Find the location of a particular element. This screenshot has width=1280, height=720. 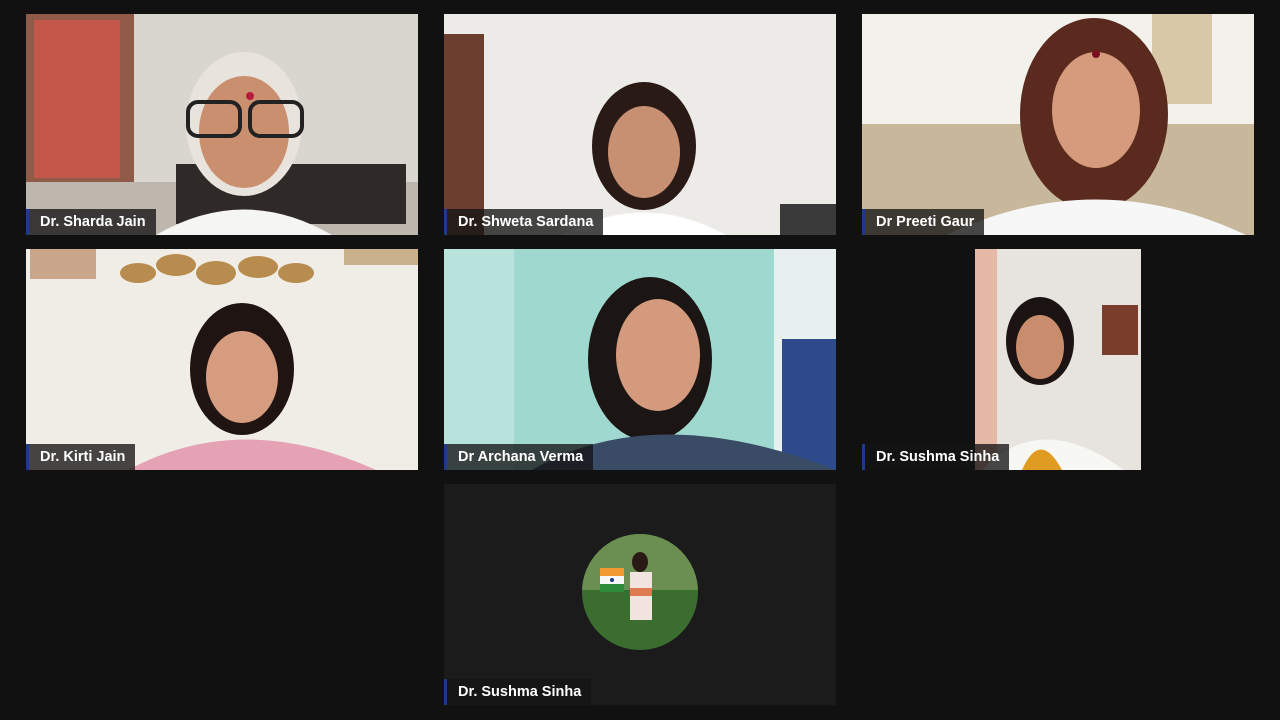

participant-tile: Dr Archana Verma is located at coordinates (640, 359).